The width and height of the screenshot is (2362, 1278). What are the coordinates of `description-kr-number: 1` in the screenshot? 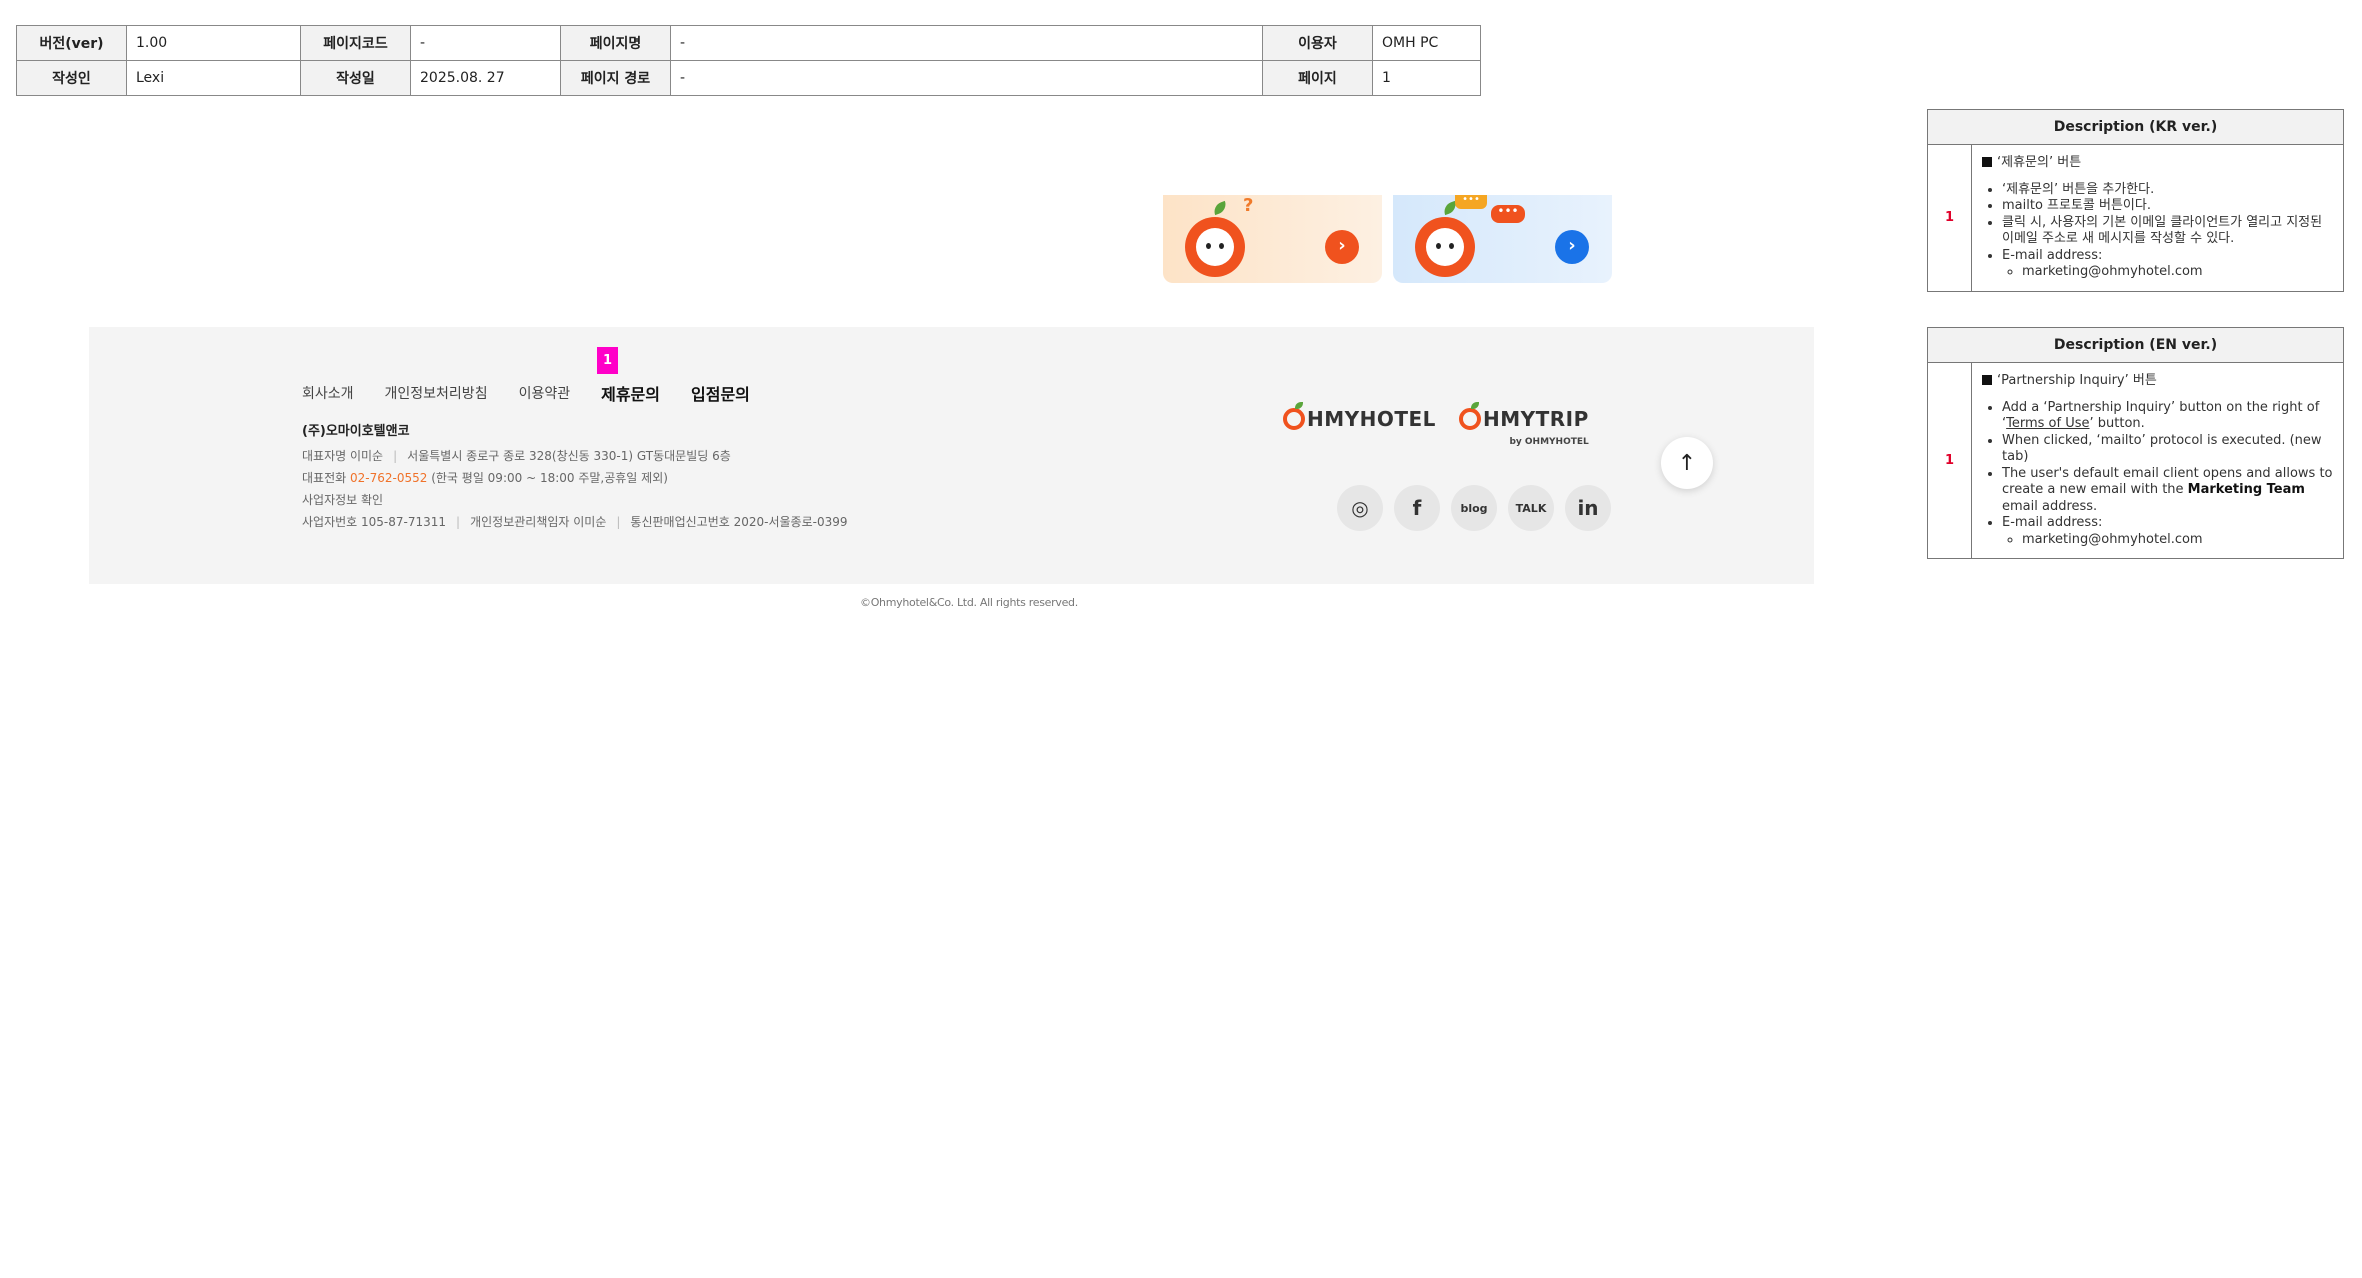 It's located at (1950, 218).